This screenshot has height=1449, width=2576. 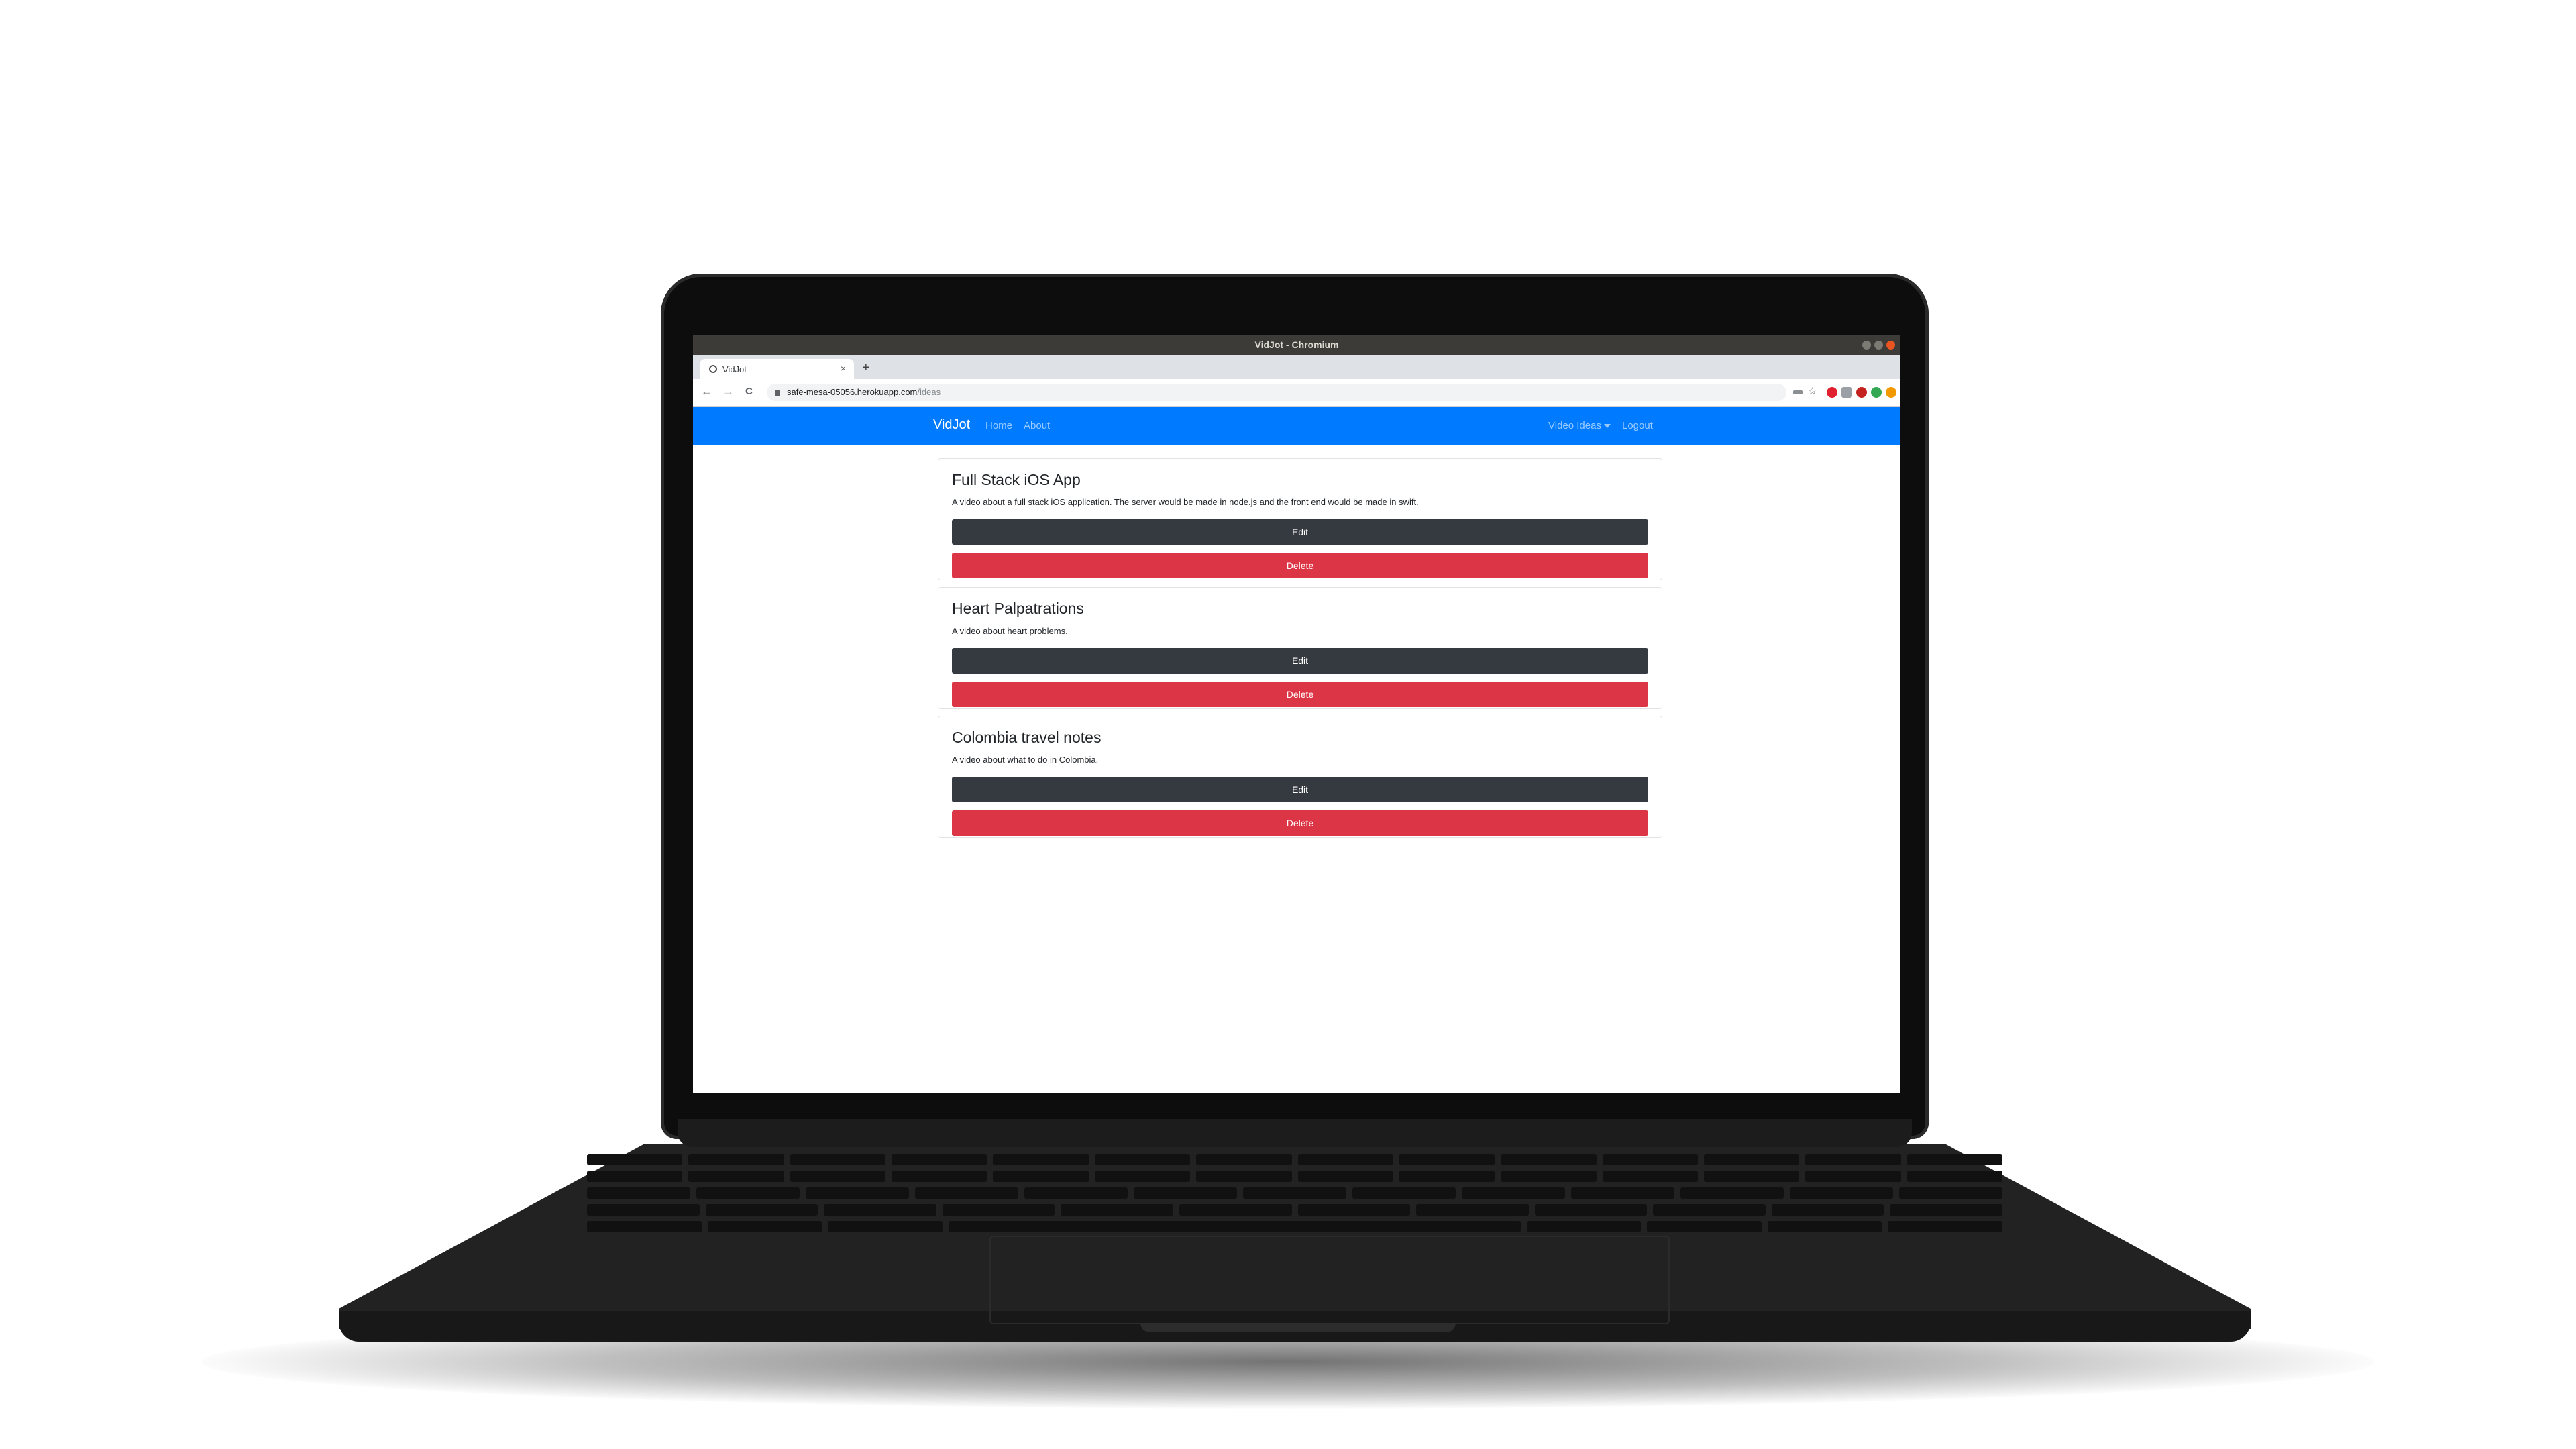 What do you see at coordinates (1832, 392) in the screenshot?
I see `opera-extension-icon` at bounding box center [1832, 392].